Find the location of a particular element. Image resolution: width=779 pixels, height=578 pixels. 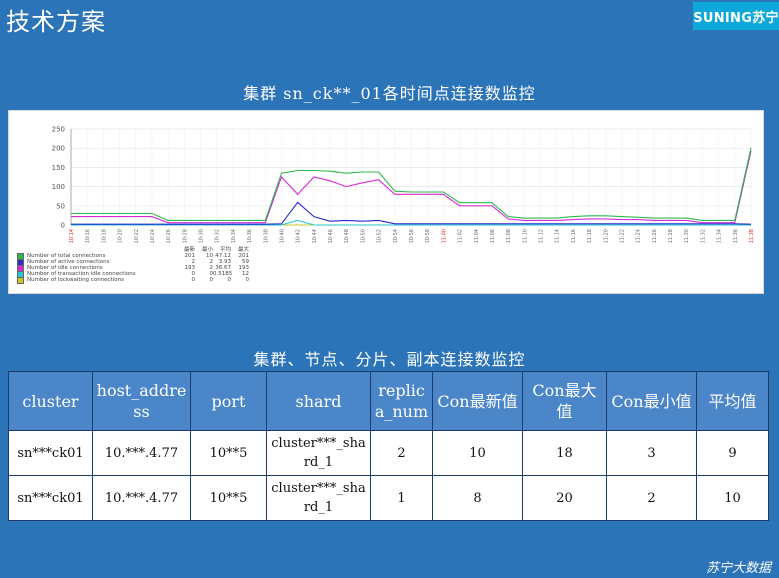

cell-replica-num: 1 is located at coordinates (401, 498).